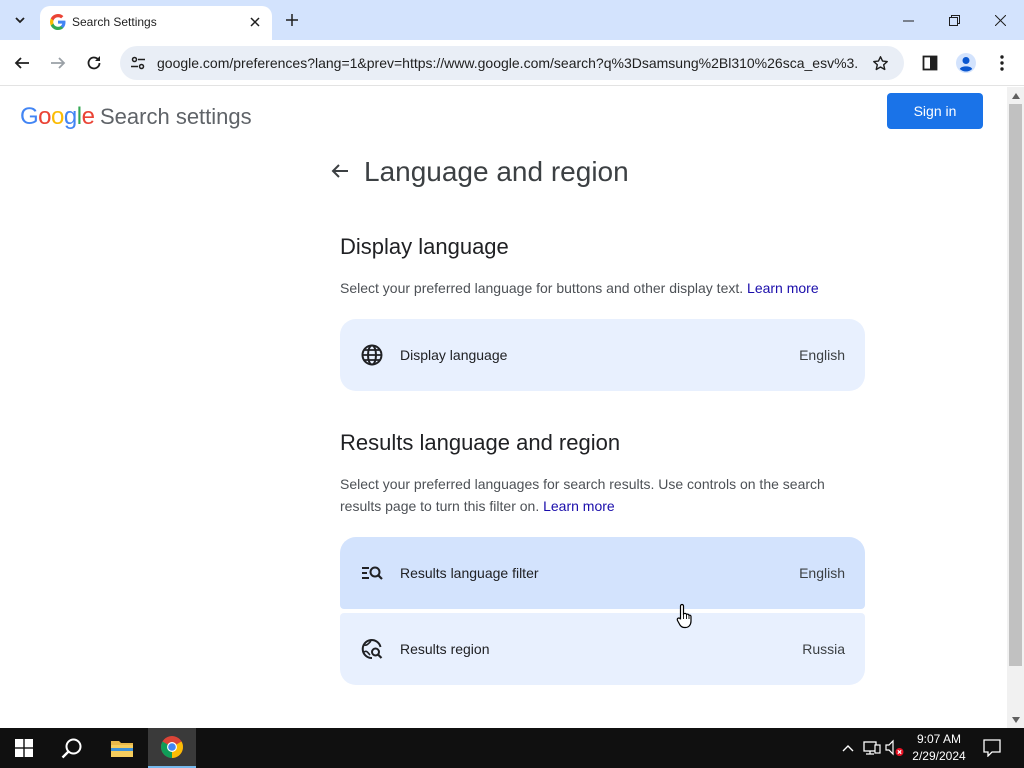 This screenshot has height=768, width=1024. I want to click on chrome-taskbar-button, so click(172, 748).